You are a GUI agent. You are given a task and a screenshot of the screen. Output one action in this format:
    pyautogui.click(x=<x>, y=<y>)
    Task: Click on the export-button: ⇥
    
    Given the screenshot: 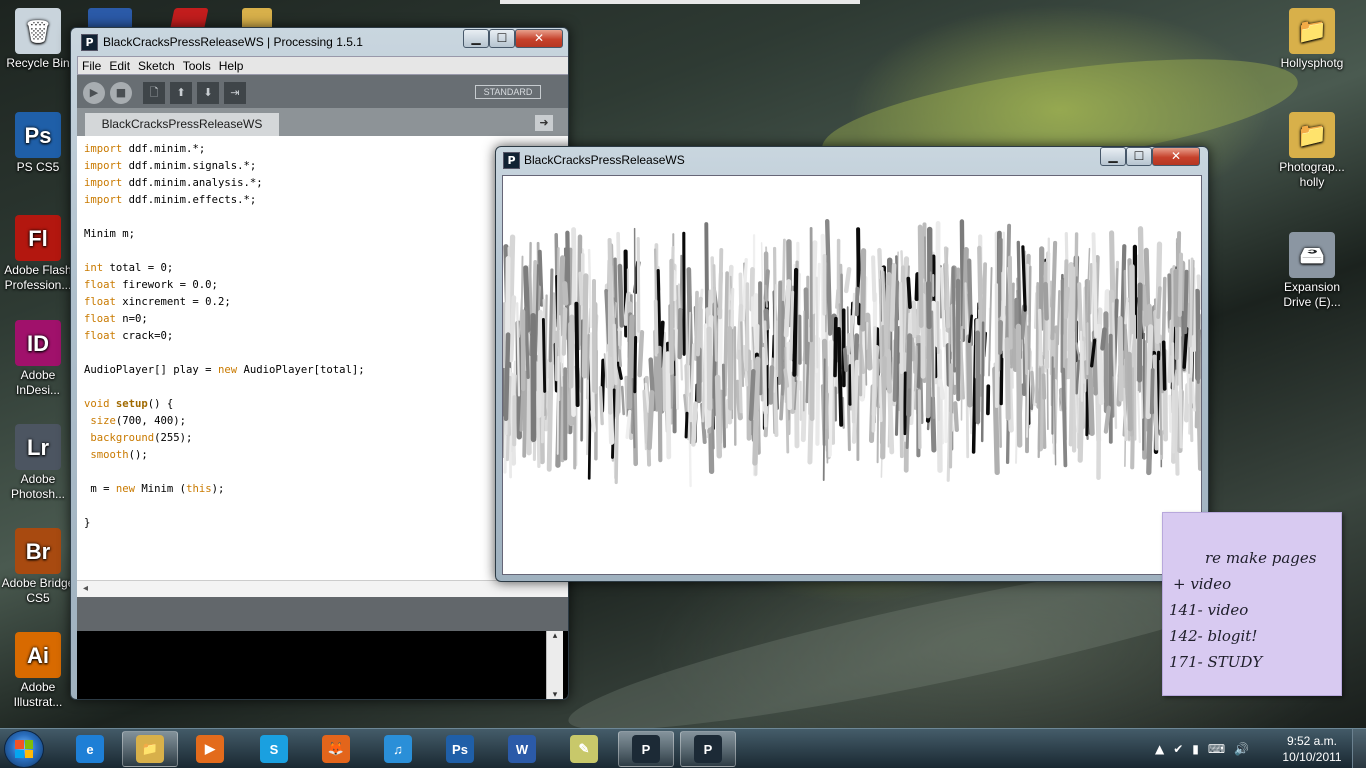 What is the action you would take?
    pyautogui.click(x=235, y=93)
    